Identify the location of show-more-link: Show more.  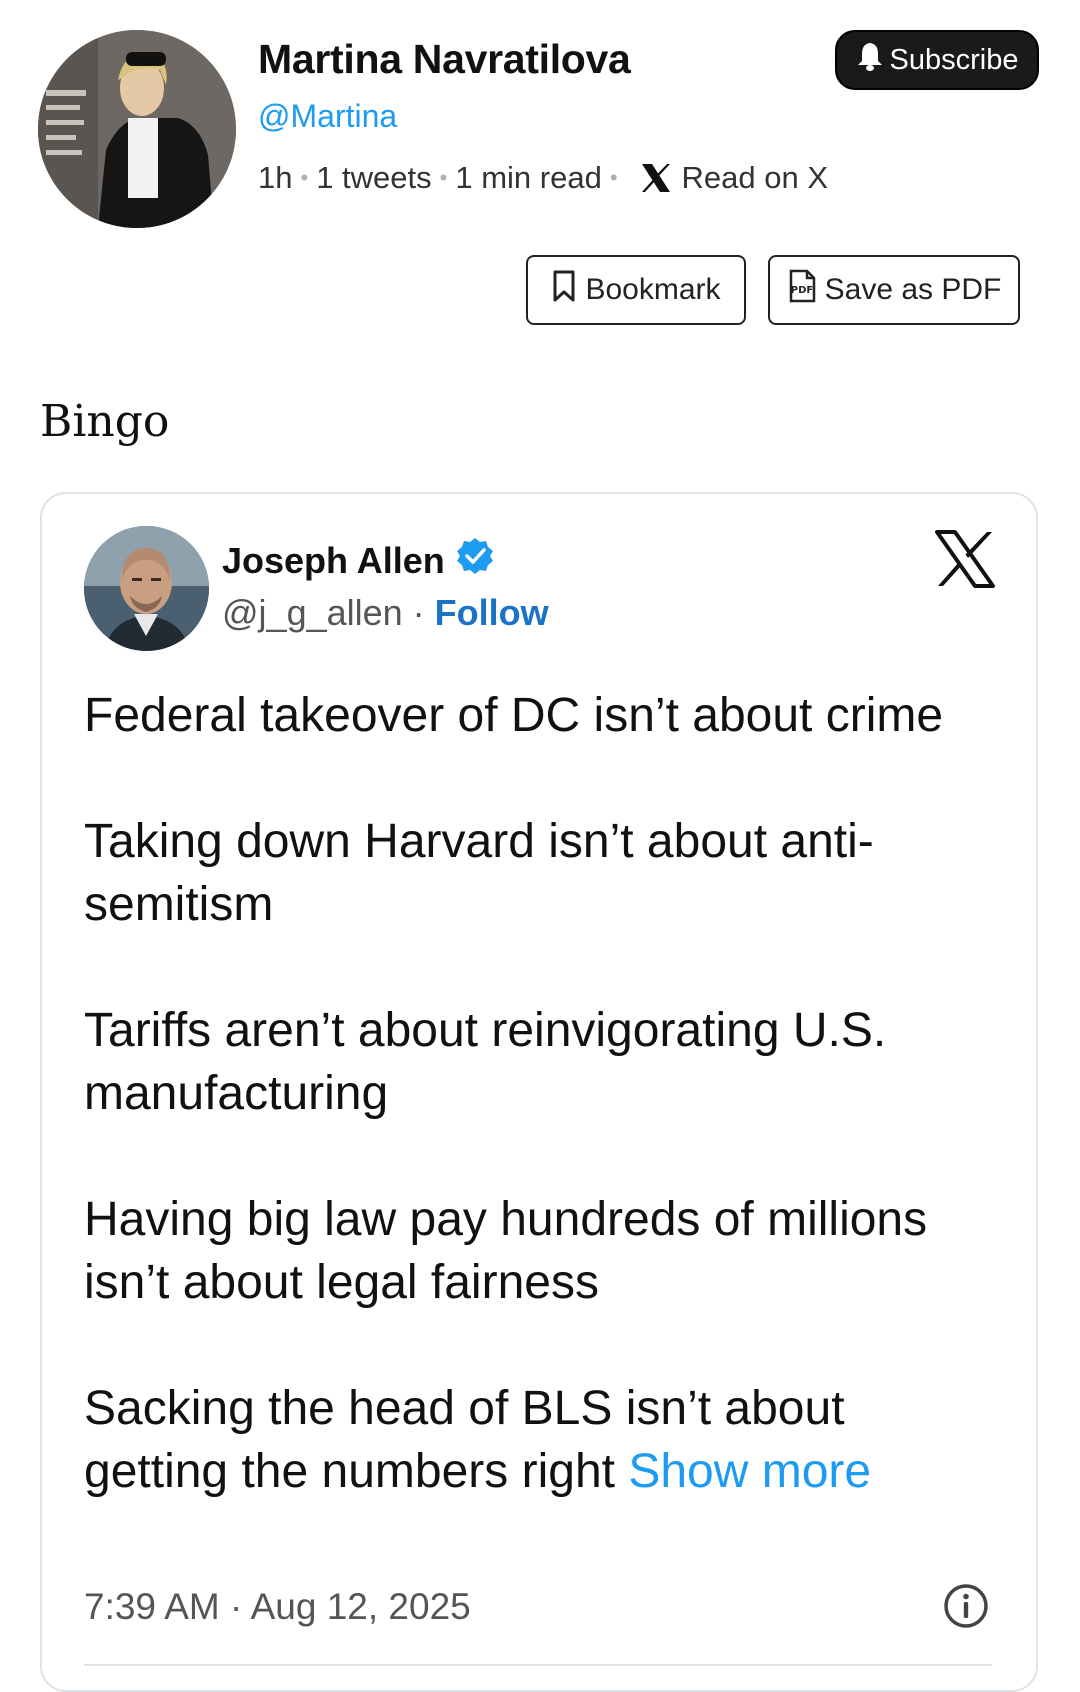
(749, 1471).